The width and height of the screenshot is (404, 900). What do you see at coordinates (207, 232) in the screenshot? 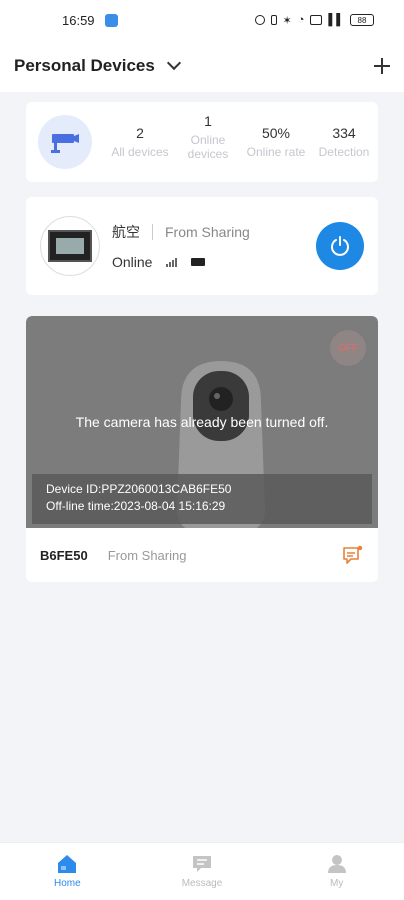
I see `device-source: From Sharing` at bounding box center [207, 232].